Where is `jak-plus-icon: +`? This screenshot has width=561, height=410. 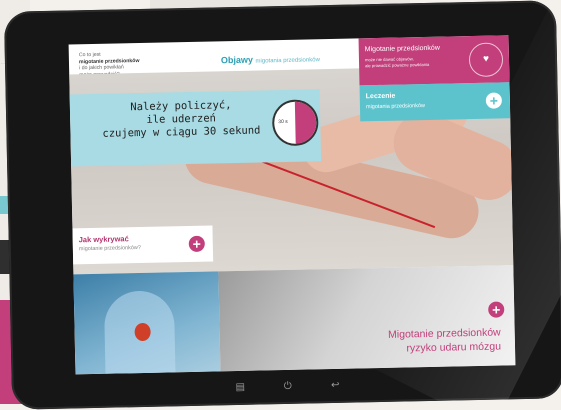
jak-plus-icon: + is located at coordinates (196, 244).